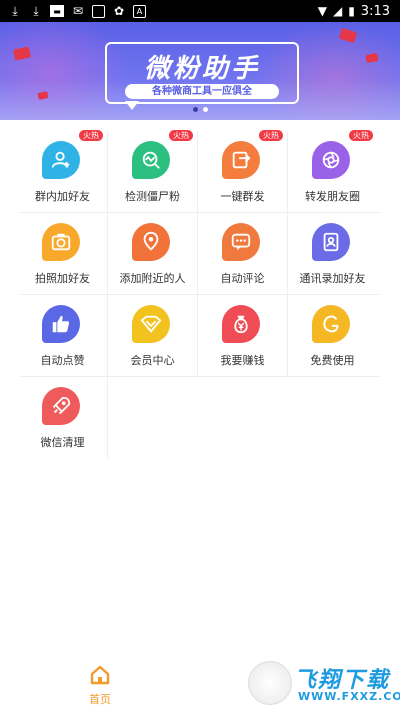 The height and width of the screenshot is (711, 400). I want to click on feature-label: 群内加好友, so click(62, 196).